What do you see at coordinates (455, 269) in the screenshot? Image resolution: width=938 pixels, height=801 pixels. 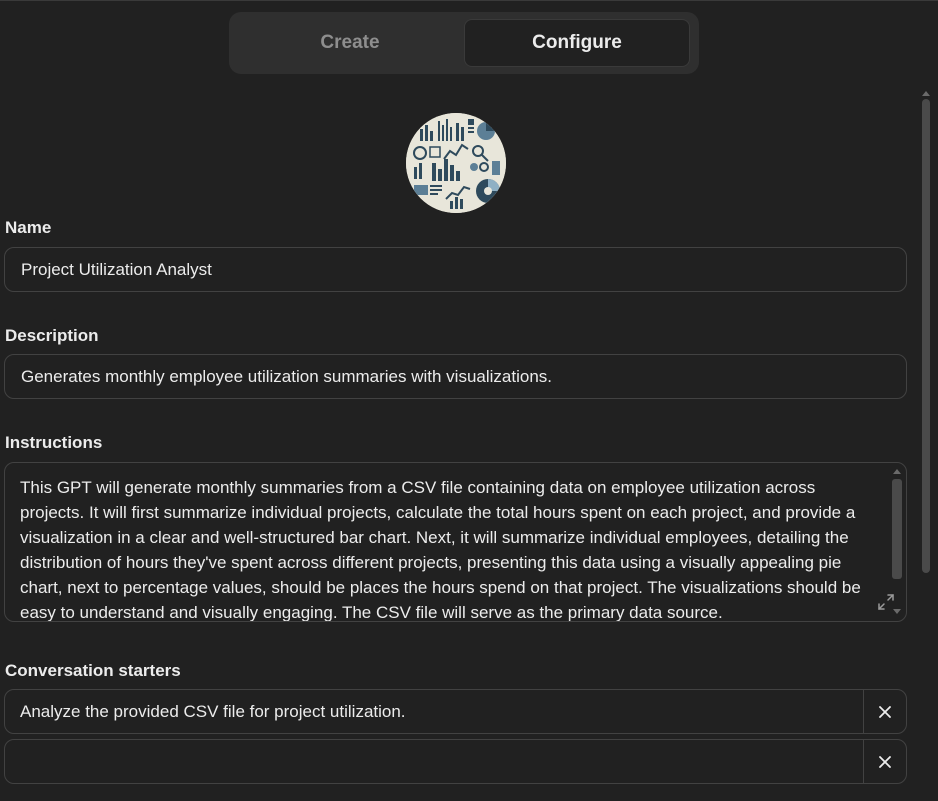 I see `name-input: Project Utilization Analyst` at bounding box center [455, 269].